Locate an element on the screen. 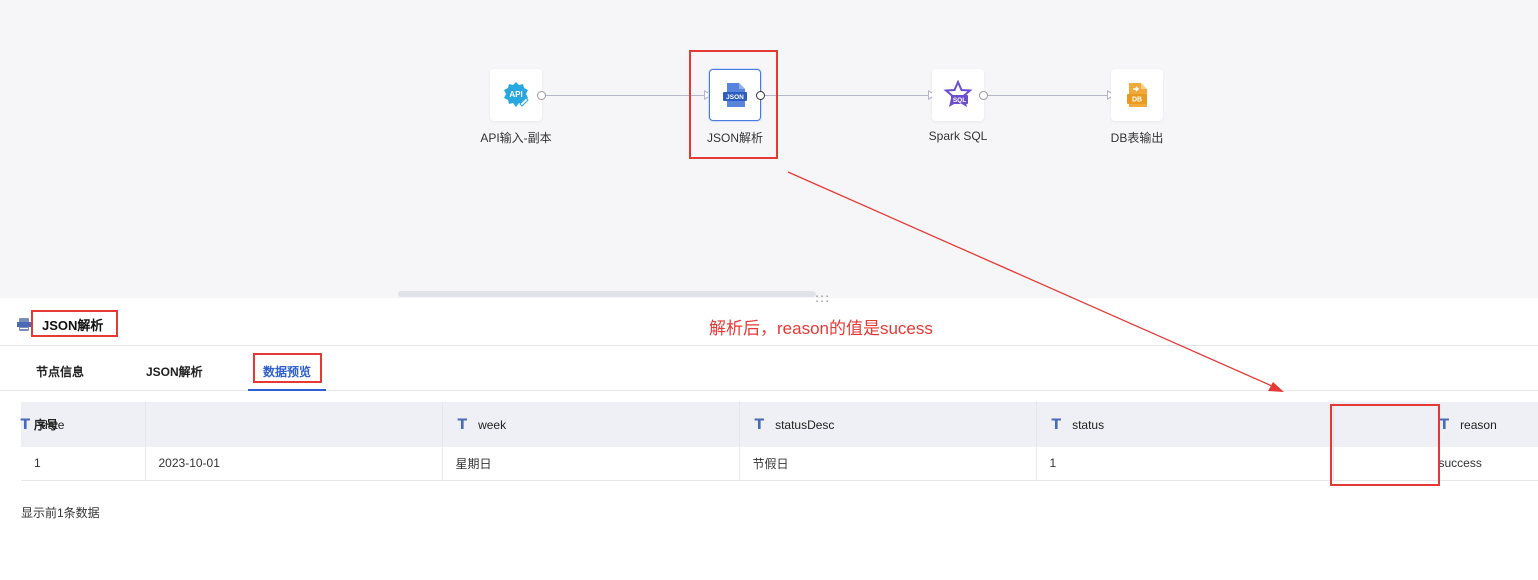 This screenshot has height=580, width=1538. db-icon: DB is located at coordinates (1137, 95).